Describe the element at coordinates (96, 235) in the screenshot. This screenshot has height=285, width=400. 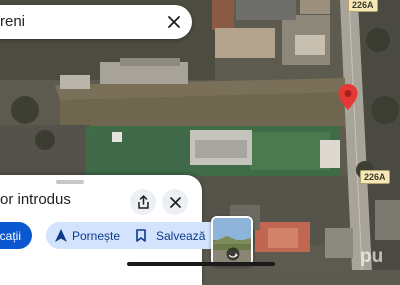
I see `start-navigation-label: Pornește` at that location.